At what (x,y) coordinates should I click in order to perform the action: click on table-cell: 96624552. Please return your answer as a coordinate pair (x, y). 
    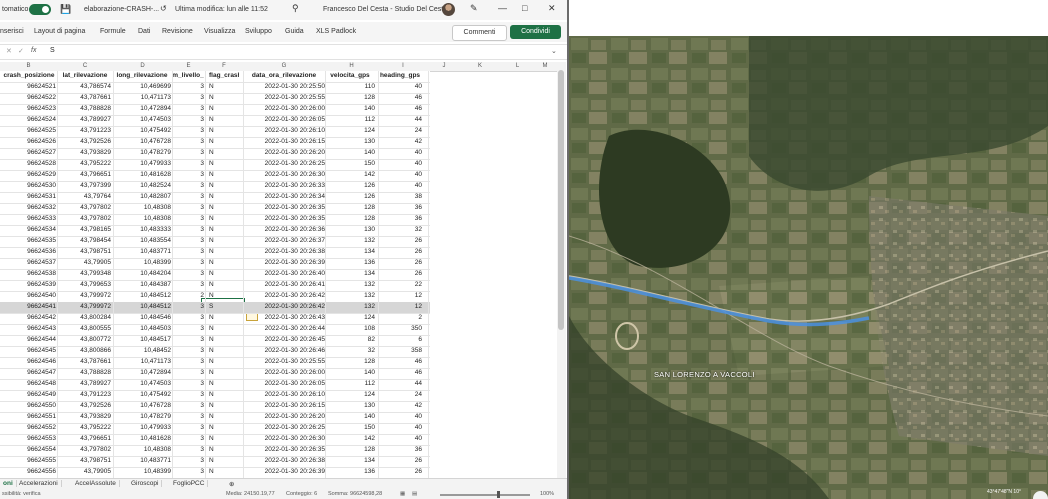
    Looking at the image, I should click on (29, 427).